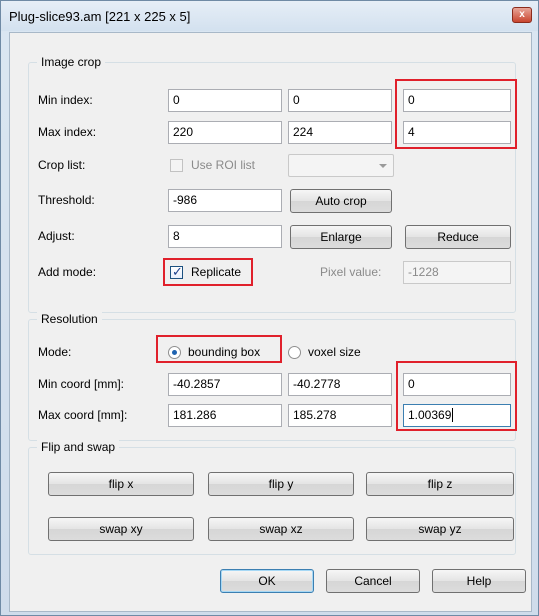 This screenshot has width=539, height=616. I want to click on window-title: Plug-slice93.am [221 x 225 x 5], so click(100, 16).